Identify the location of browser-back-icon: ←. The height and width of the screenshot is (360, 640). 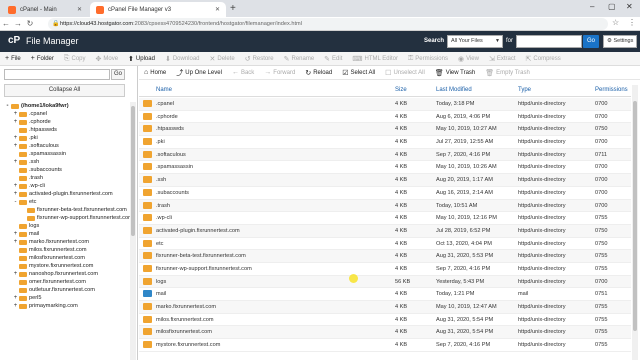
(6, 23).